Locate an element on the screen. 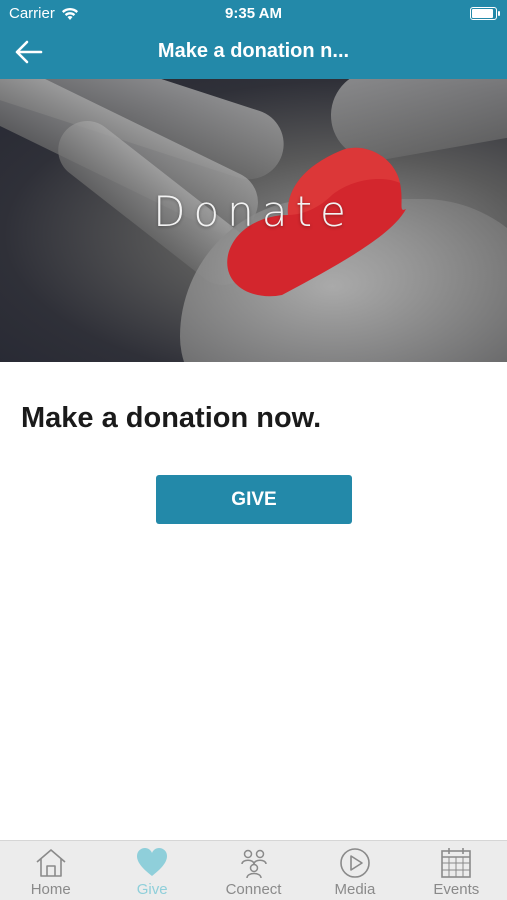 The image size is (507, 900). donation-headline: Make a donation now. is located at coordinates (171, 418).